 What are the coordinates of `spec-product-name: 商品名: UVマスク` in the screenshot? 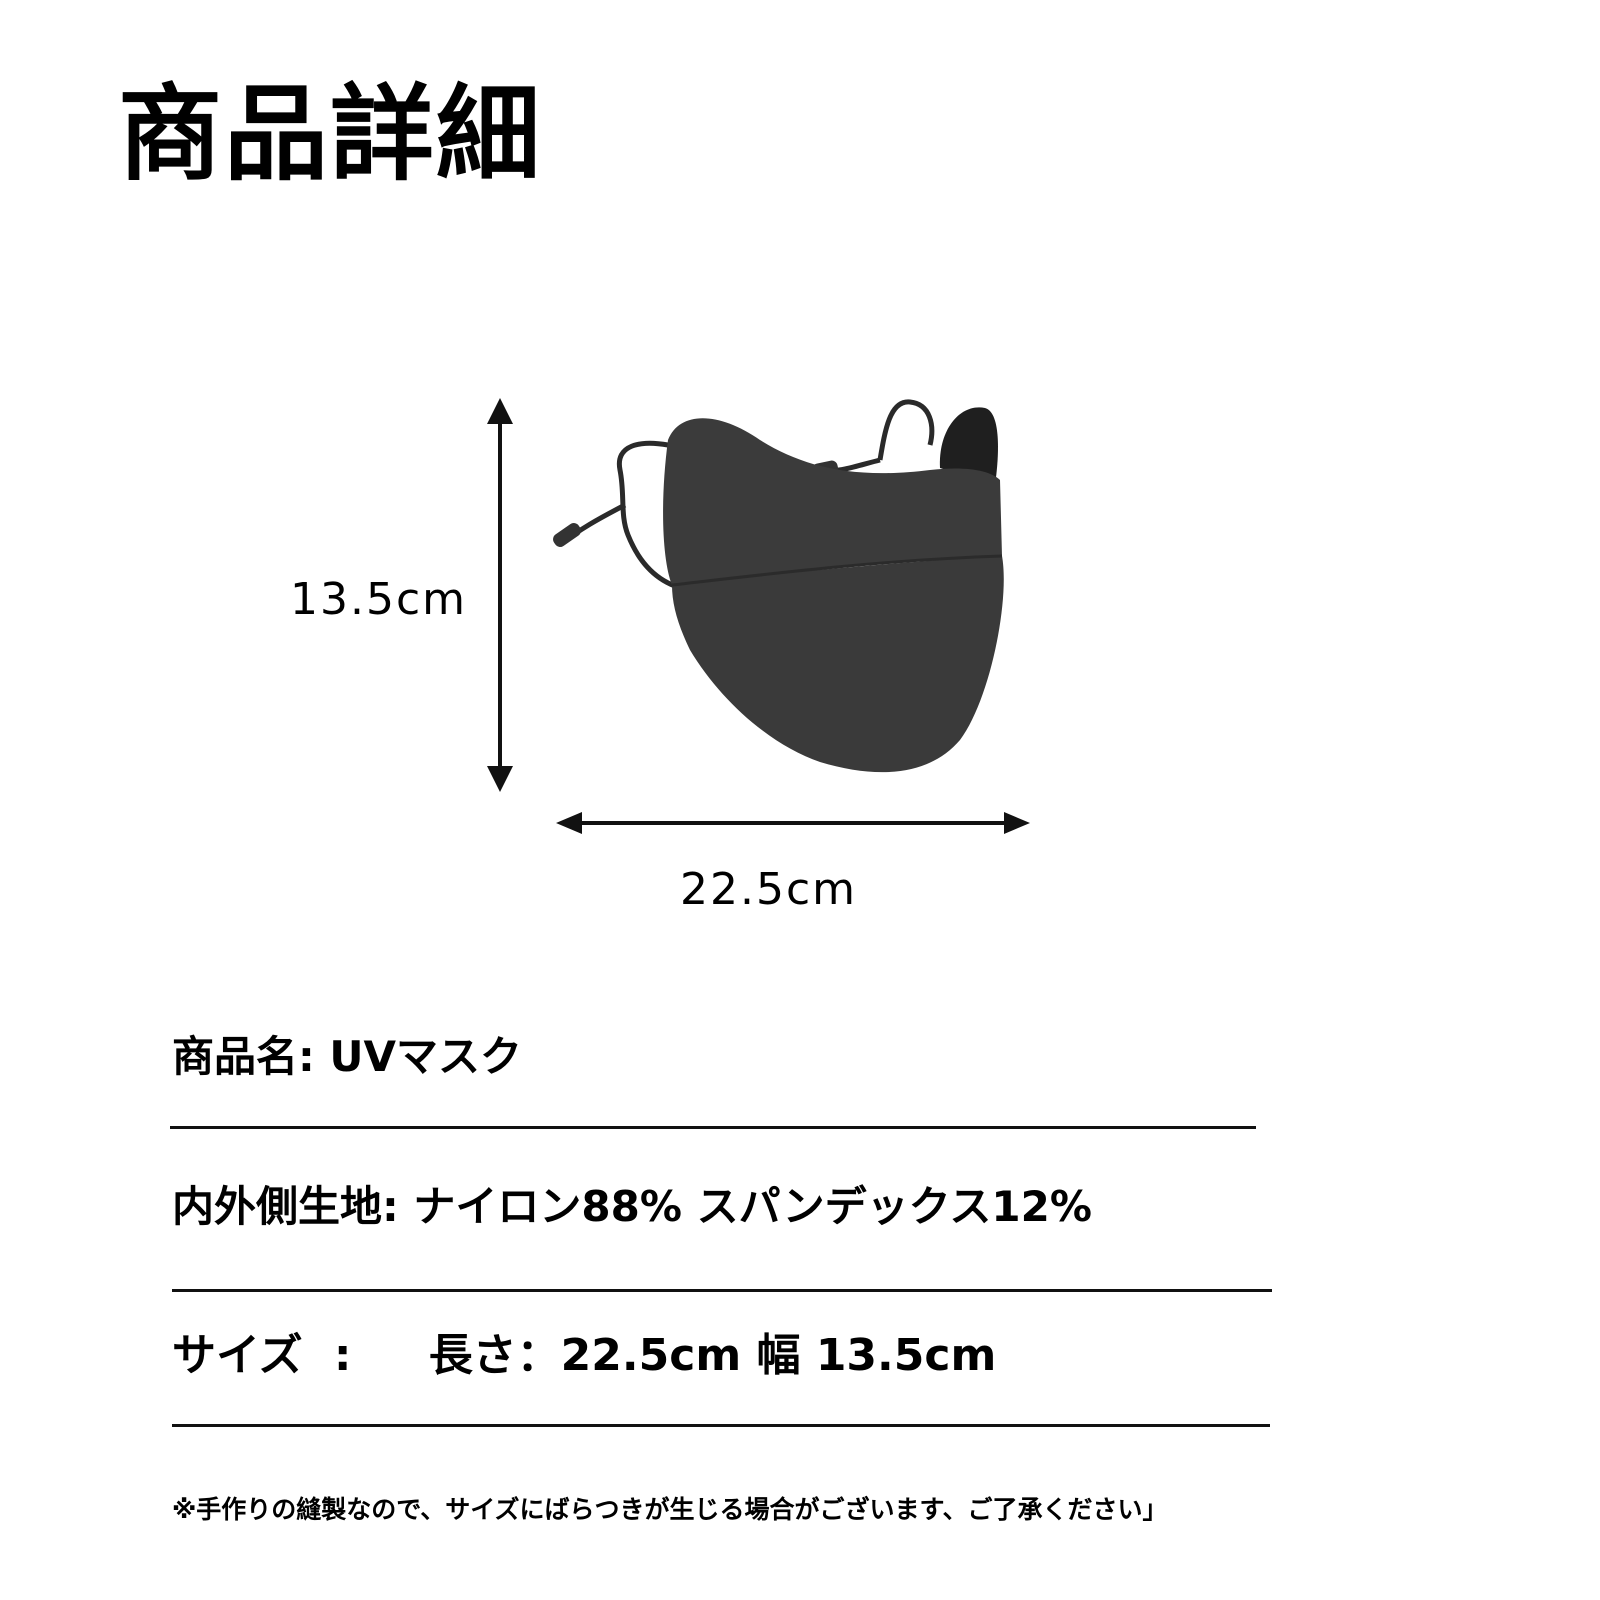 It's located at (347, 1057).